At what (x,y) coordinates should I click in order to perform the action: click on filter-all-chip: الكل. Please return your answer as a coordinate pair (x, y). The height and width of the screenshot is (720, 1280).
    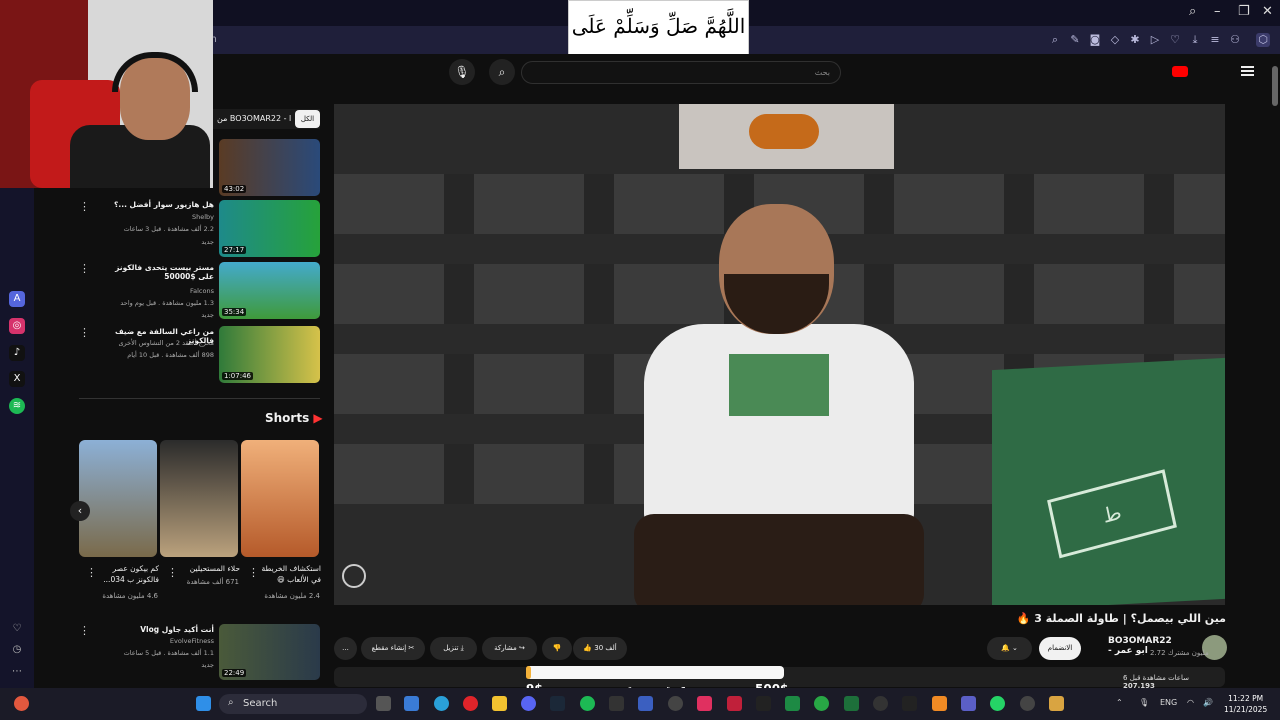
    Looking at the image, I should click on (307, 119).